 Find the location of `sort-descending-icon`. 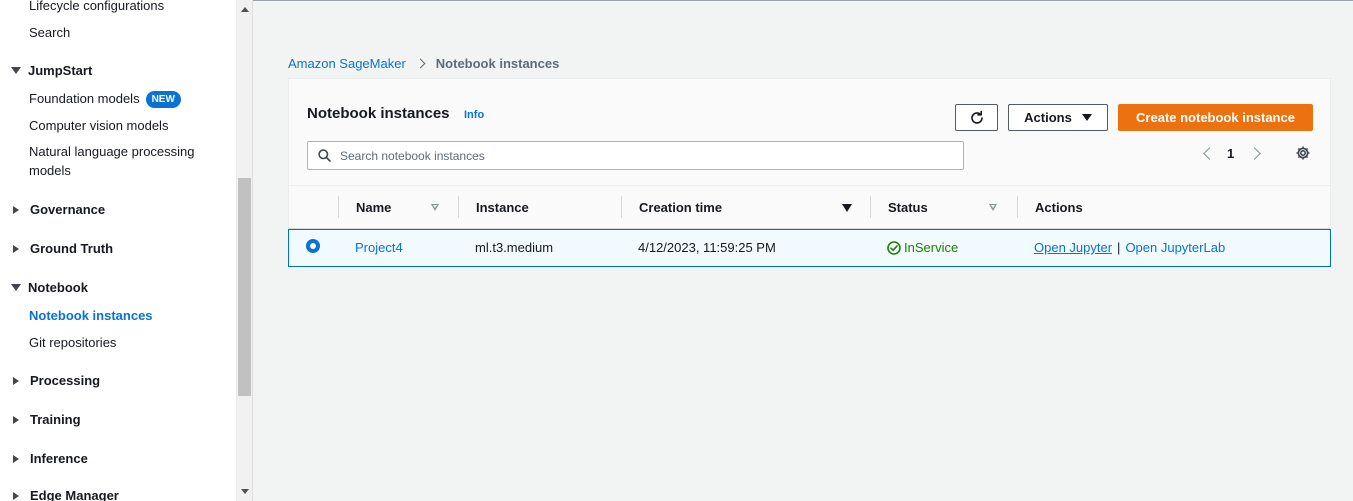

sort-descending-icon is located at coordinates (847, 208).